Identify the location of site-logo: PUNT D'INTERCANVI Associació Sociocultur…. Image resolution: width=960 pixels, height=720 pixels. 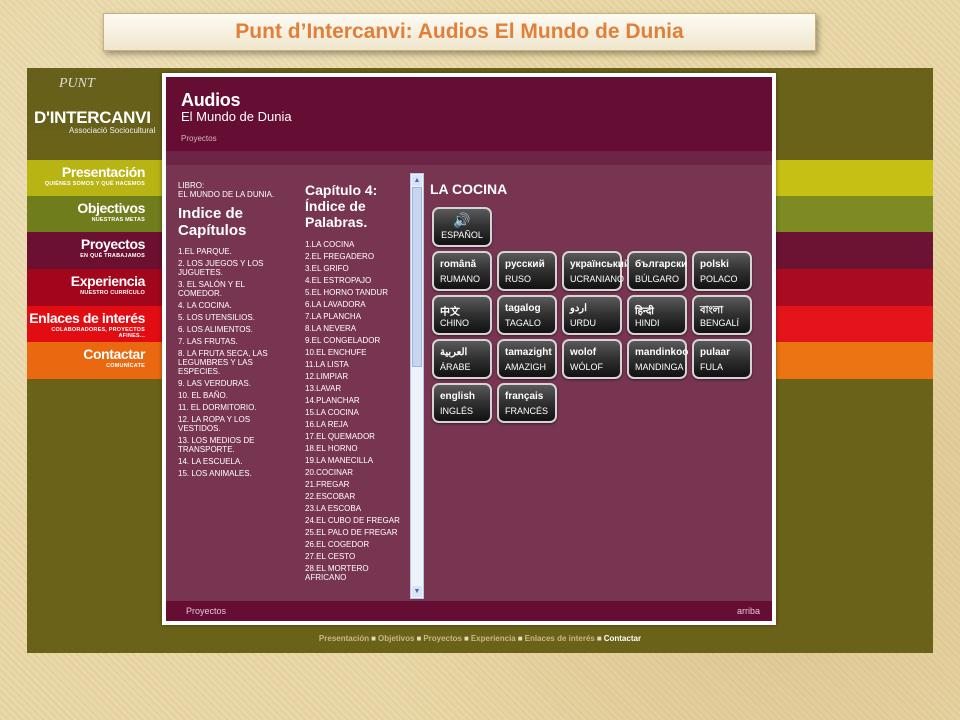
(94, 101).